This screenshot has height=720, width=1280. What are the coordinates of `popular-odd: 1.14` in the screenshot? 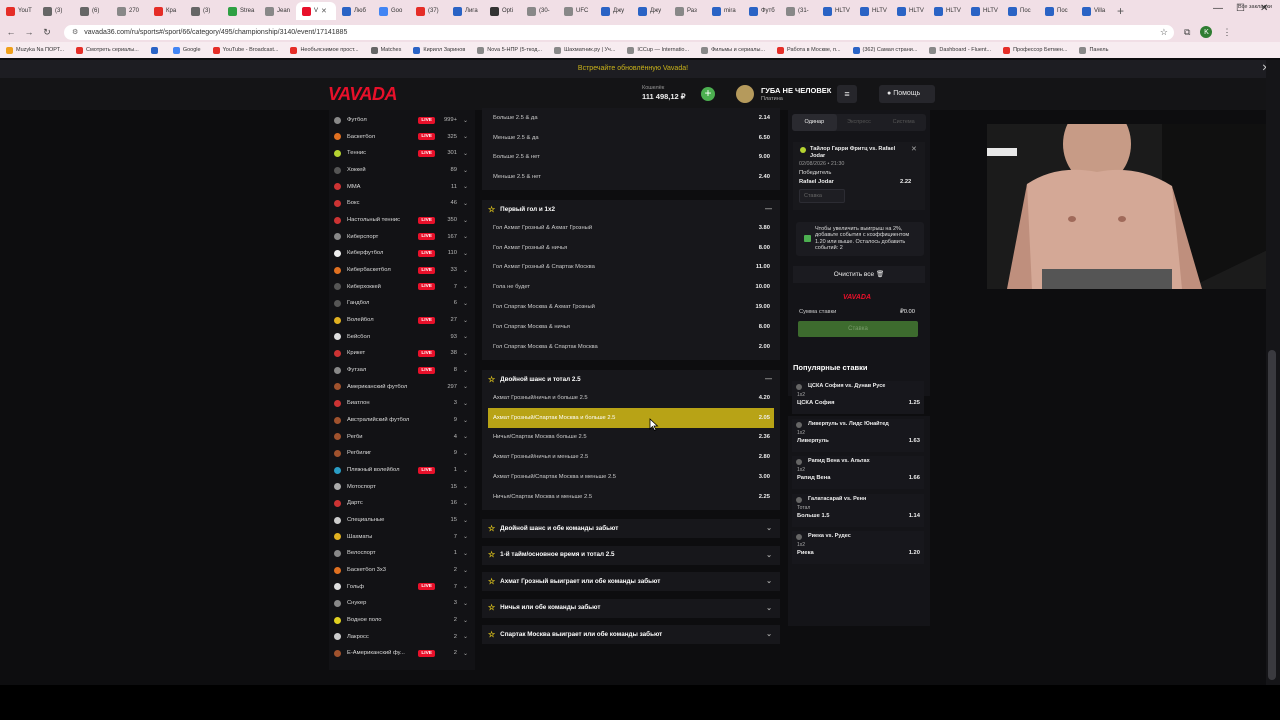 It's located at (914, 516).